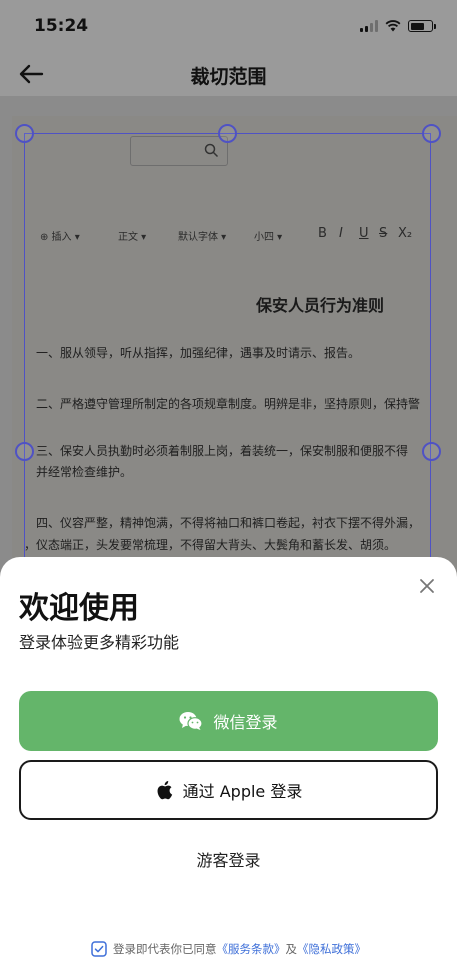 The width and height of the screenshot is (457, 959). What do you see at coordinates (24, 133) in the screenshot?
I see `crop-handle-top-left` at bounding box center [24, 133].